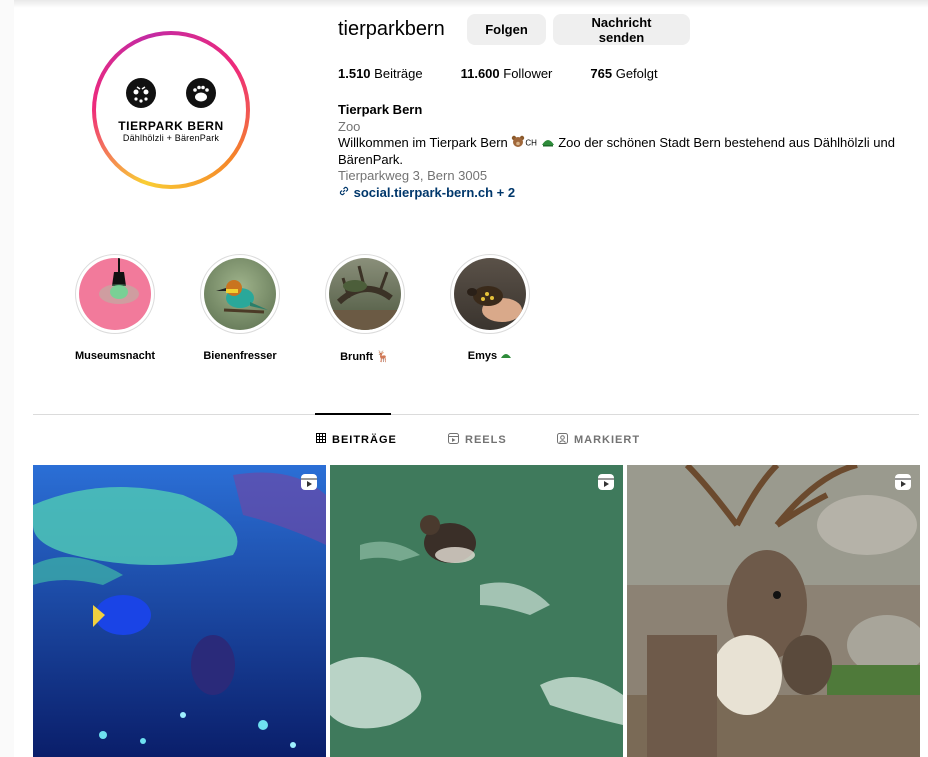 The width and height of the screenshot is (928, 757). I want to click on highlight-emys: Emys, so click(490, 308).